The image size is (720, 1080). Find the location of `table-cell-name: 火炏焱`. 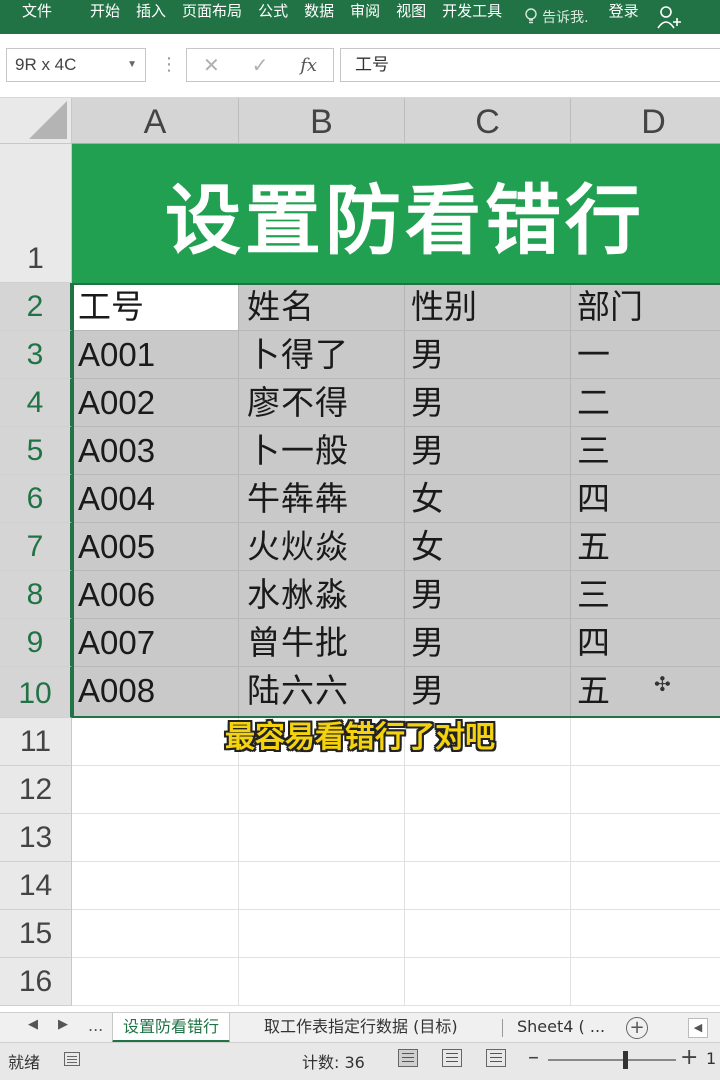

table-cell-name: 火炏焱 is located at coordinates (322, 547).